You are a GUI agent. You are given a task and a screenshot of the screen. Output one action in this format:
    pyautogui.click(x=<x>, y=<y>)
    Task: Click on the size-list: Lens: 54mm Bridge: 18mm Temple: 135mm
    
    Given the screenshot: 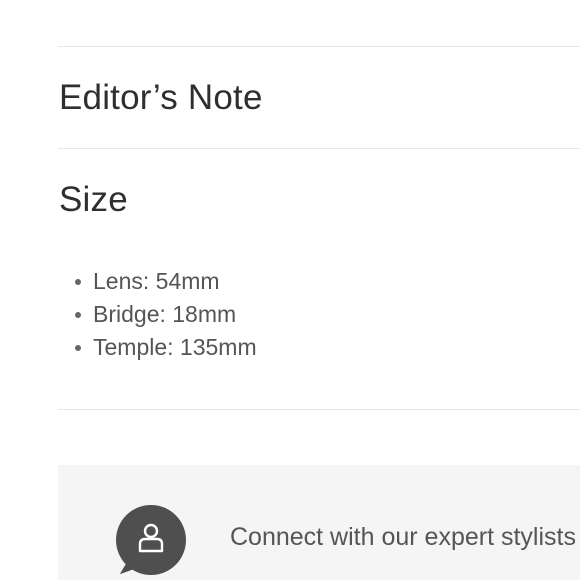 What is the action you would take?
    pyautogui.click(x=128, y=312)
    